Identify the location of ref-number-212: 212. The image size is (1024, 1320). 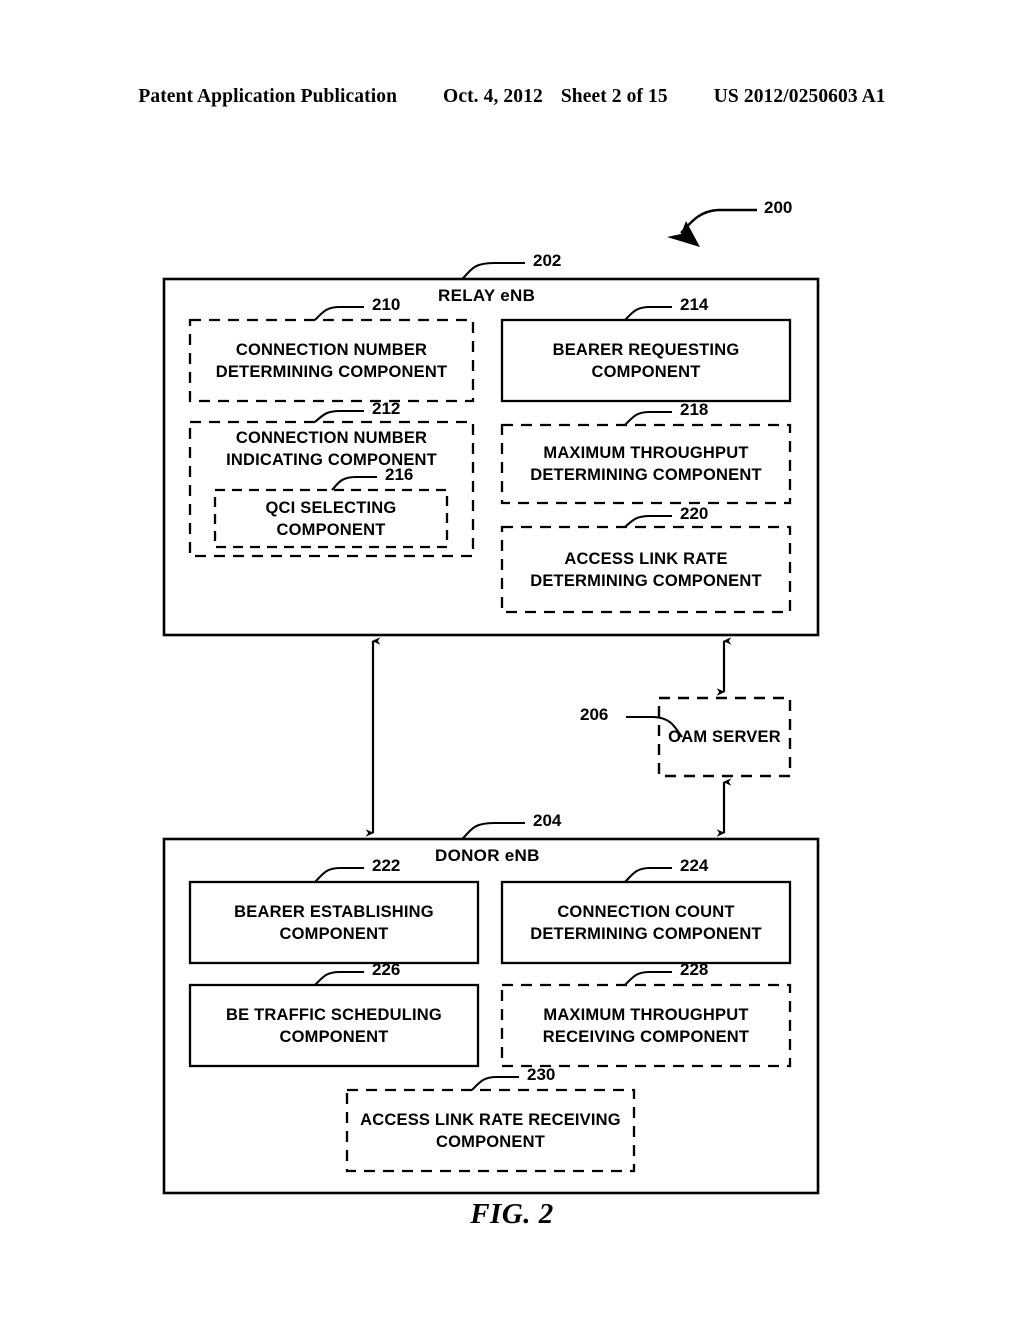
(386, 408).